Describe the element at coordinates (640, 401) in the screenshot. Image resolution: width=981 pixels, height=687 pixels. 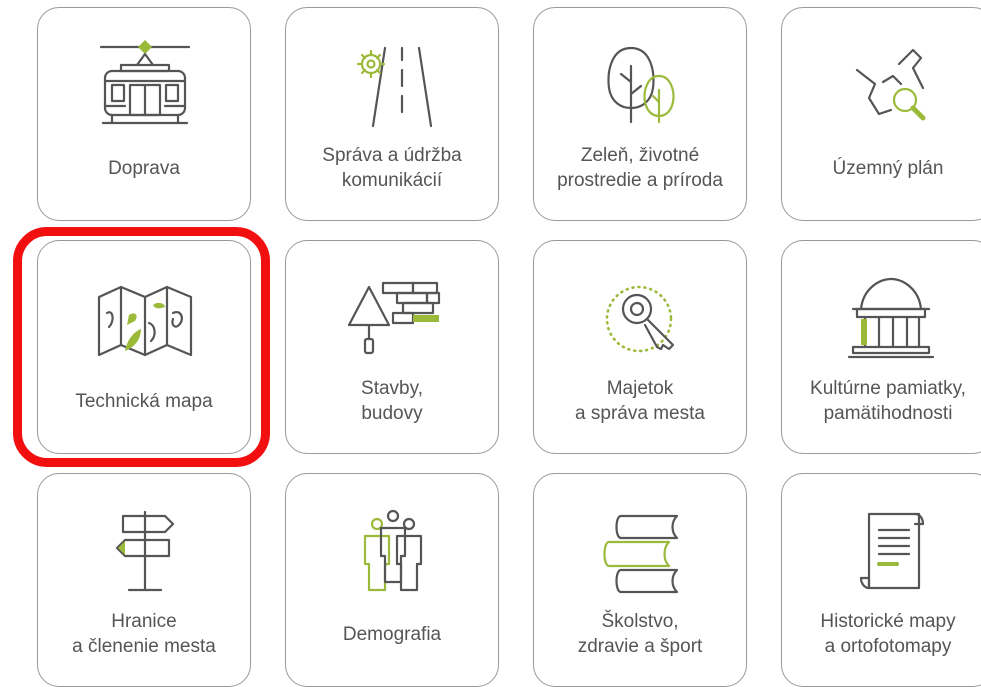
I see `tile-label: Majetok a správa mesta` at that location.